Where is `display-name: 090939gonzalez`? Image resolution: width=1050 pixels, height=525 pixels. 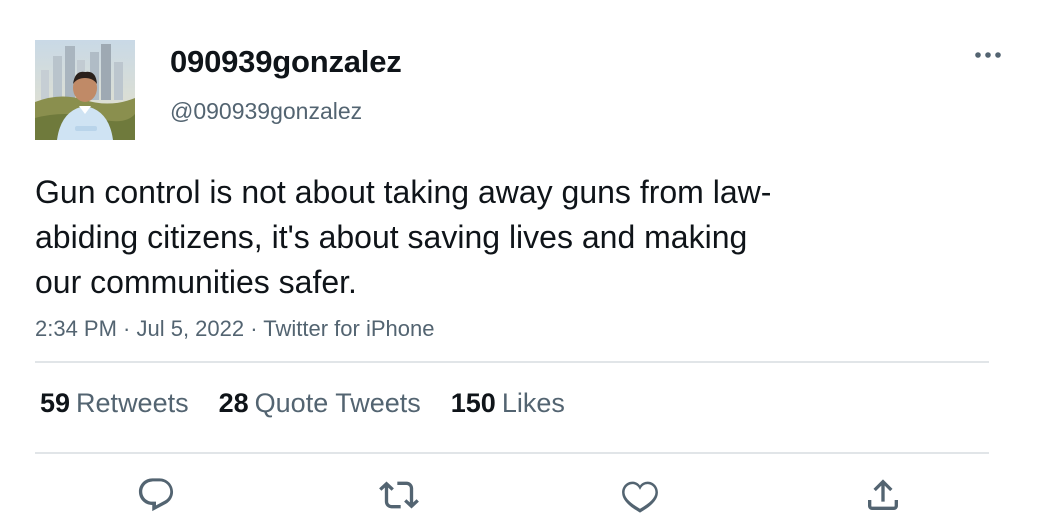
display-name: 090939gonzalez is located at coordinates (286, 62).